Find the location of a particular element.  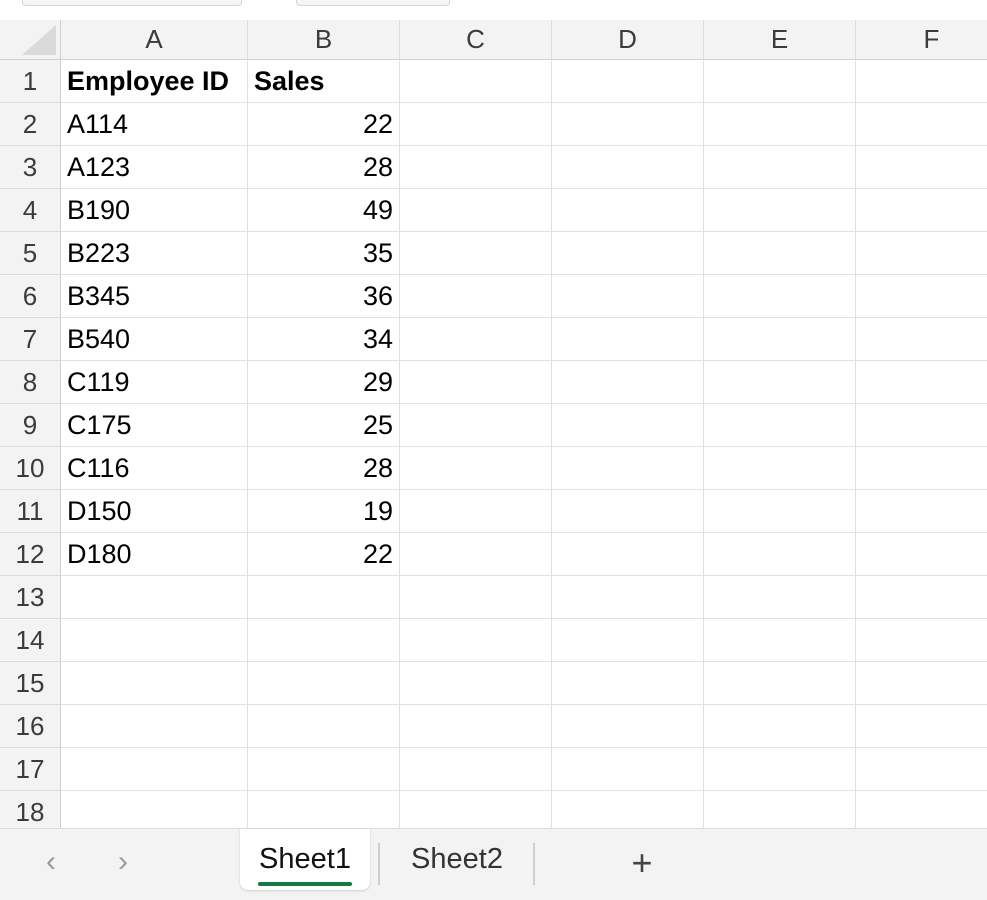

cell-f9 is located at coordinates (921, 425).